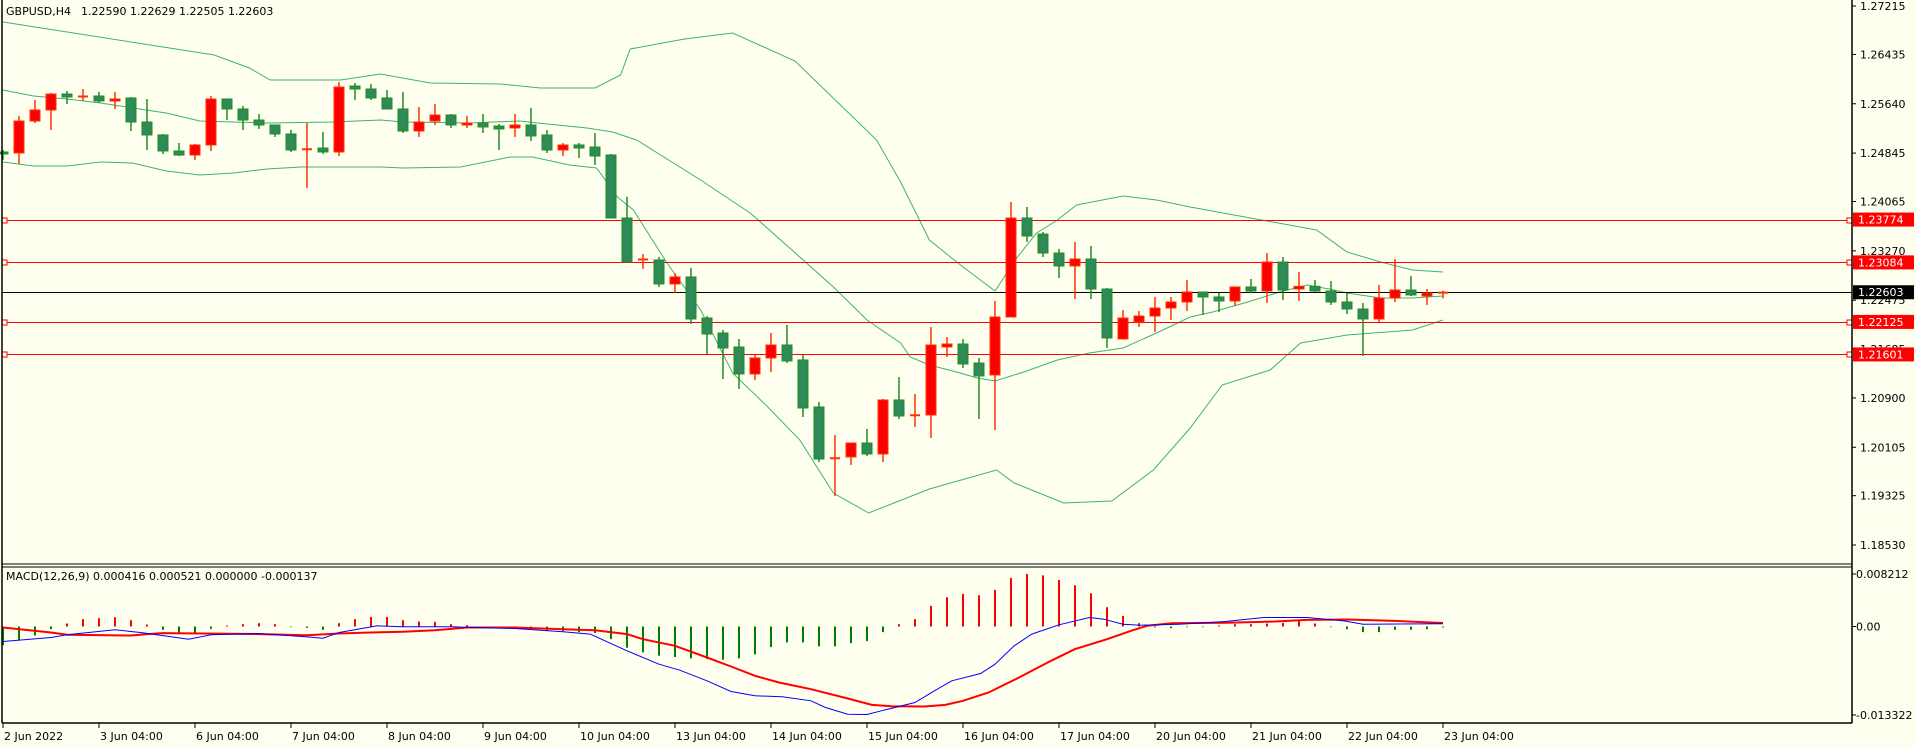 The height and width of the screenshot is (747, 1916). I want to click on time-tick-label: 9 Jun 04:00, so click(515, 736).